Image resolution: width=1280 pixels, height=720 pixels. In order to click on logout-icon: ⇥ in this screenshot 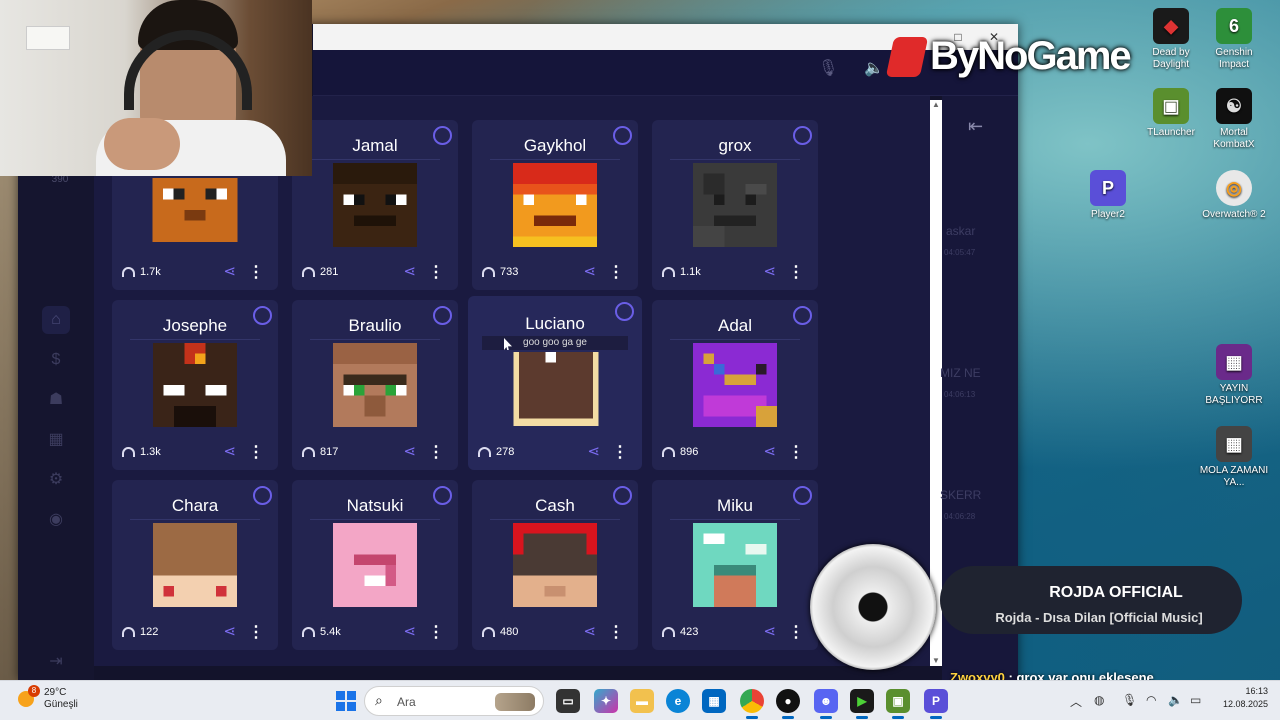, I will do `click(56, 662)`.